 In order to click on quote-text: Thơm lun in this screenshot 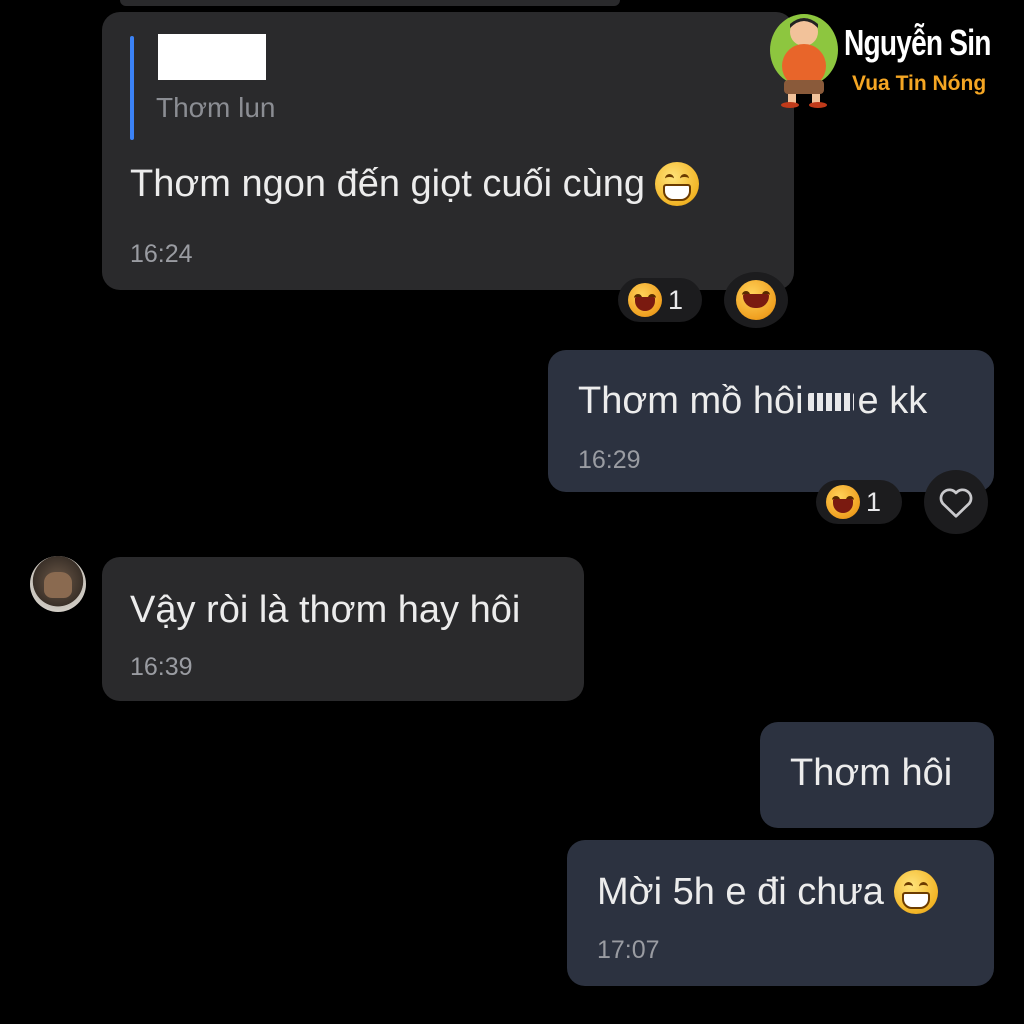, I will do `click(216, 107)`.